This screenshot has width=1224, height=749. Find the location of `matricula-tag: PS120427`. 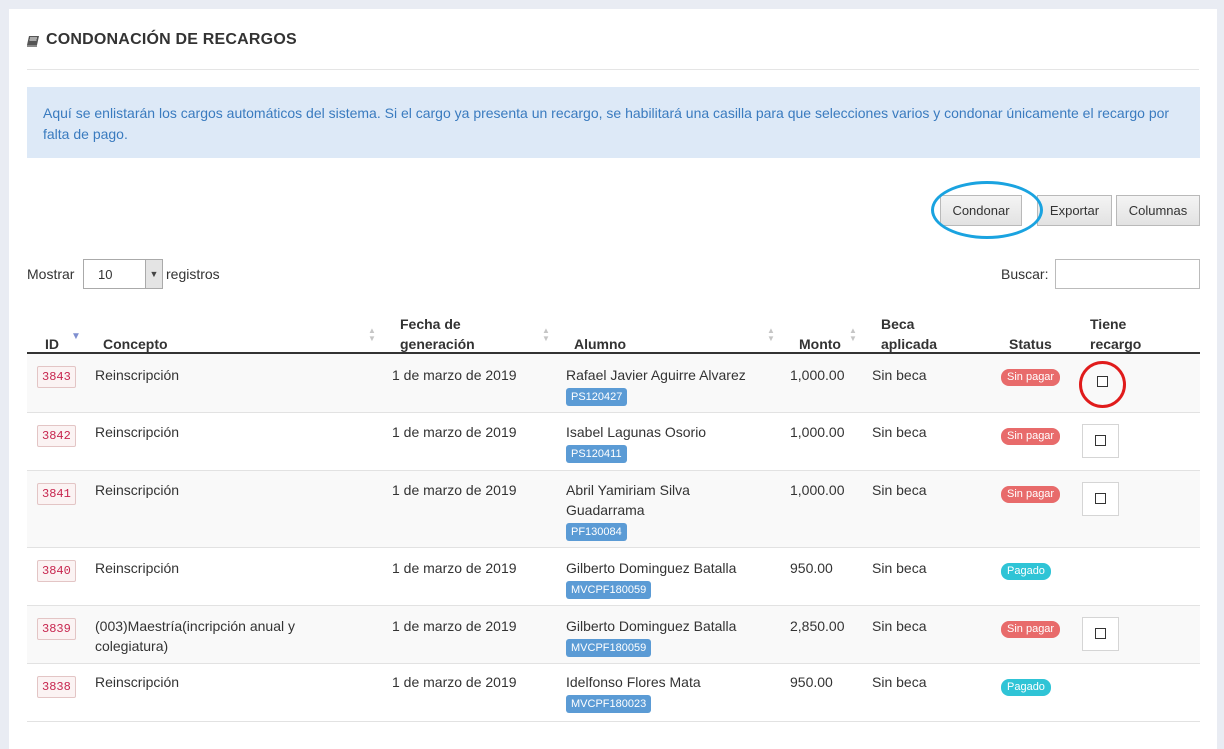

matricula-tag: PS120427 is located at coordinates (597, 397).